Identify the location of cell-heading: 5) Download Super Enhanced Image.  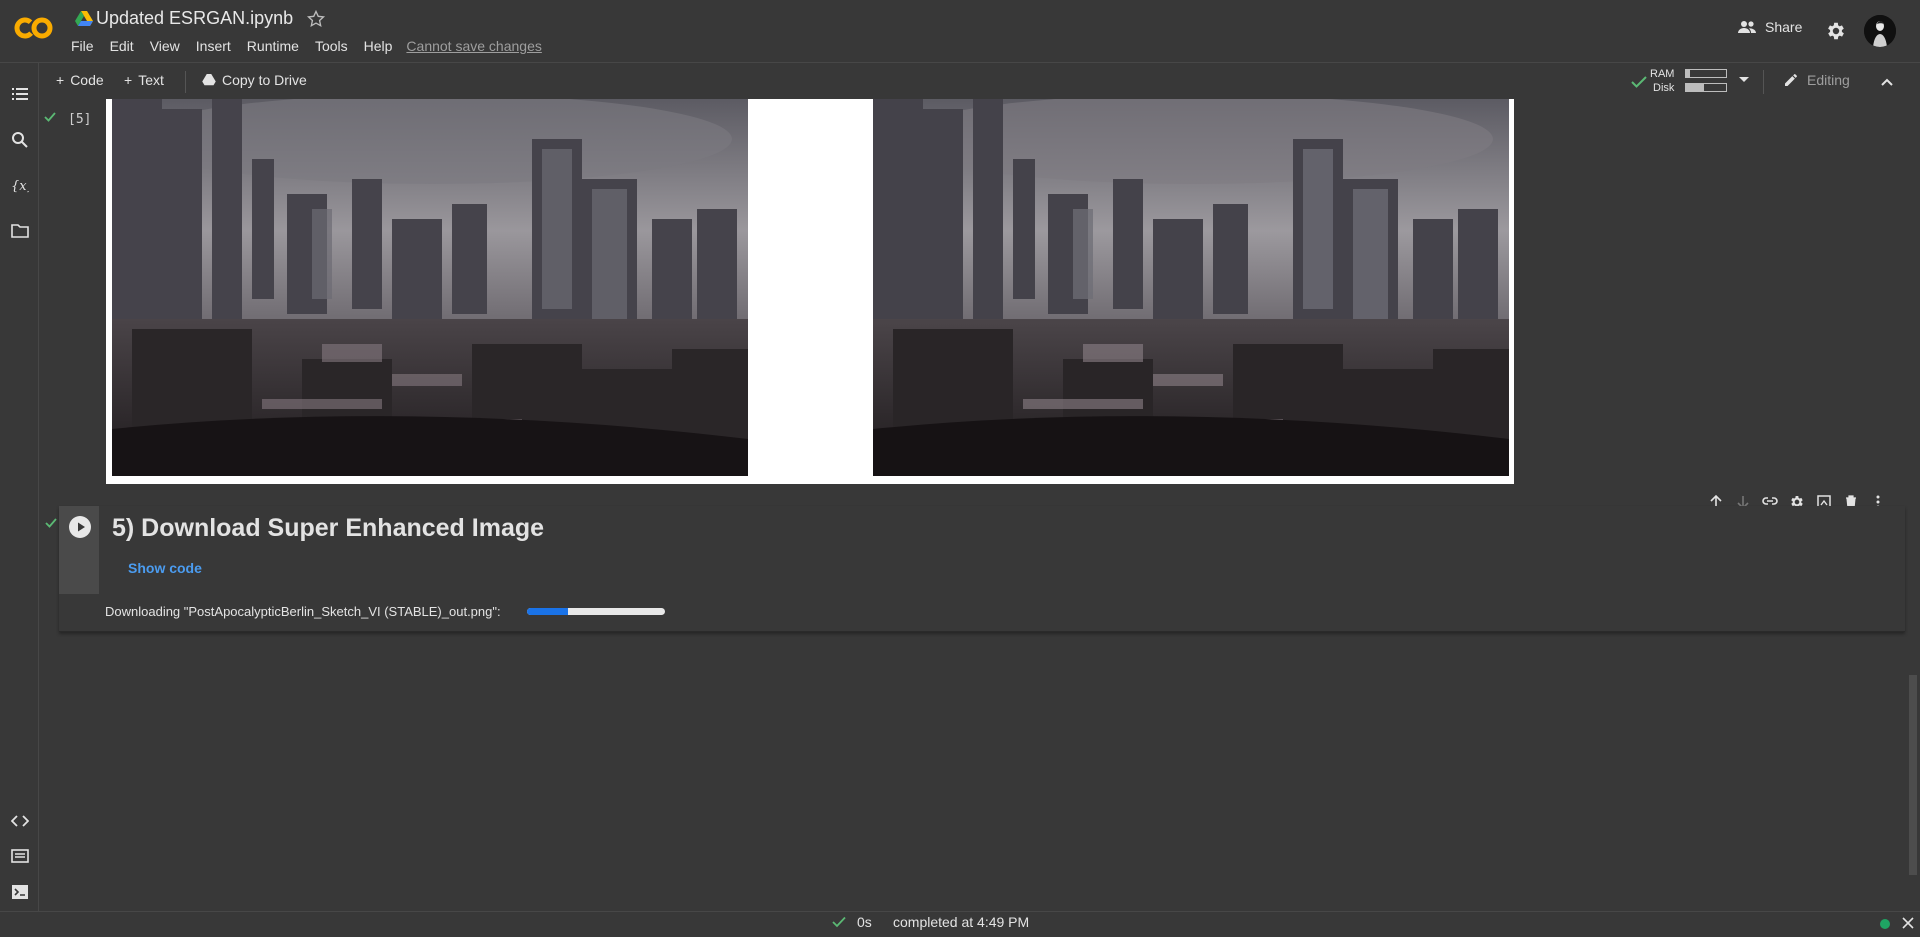
(328, 528).